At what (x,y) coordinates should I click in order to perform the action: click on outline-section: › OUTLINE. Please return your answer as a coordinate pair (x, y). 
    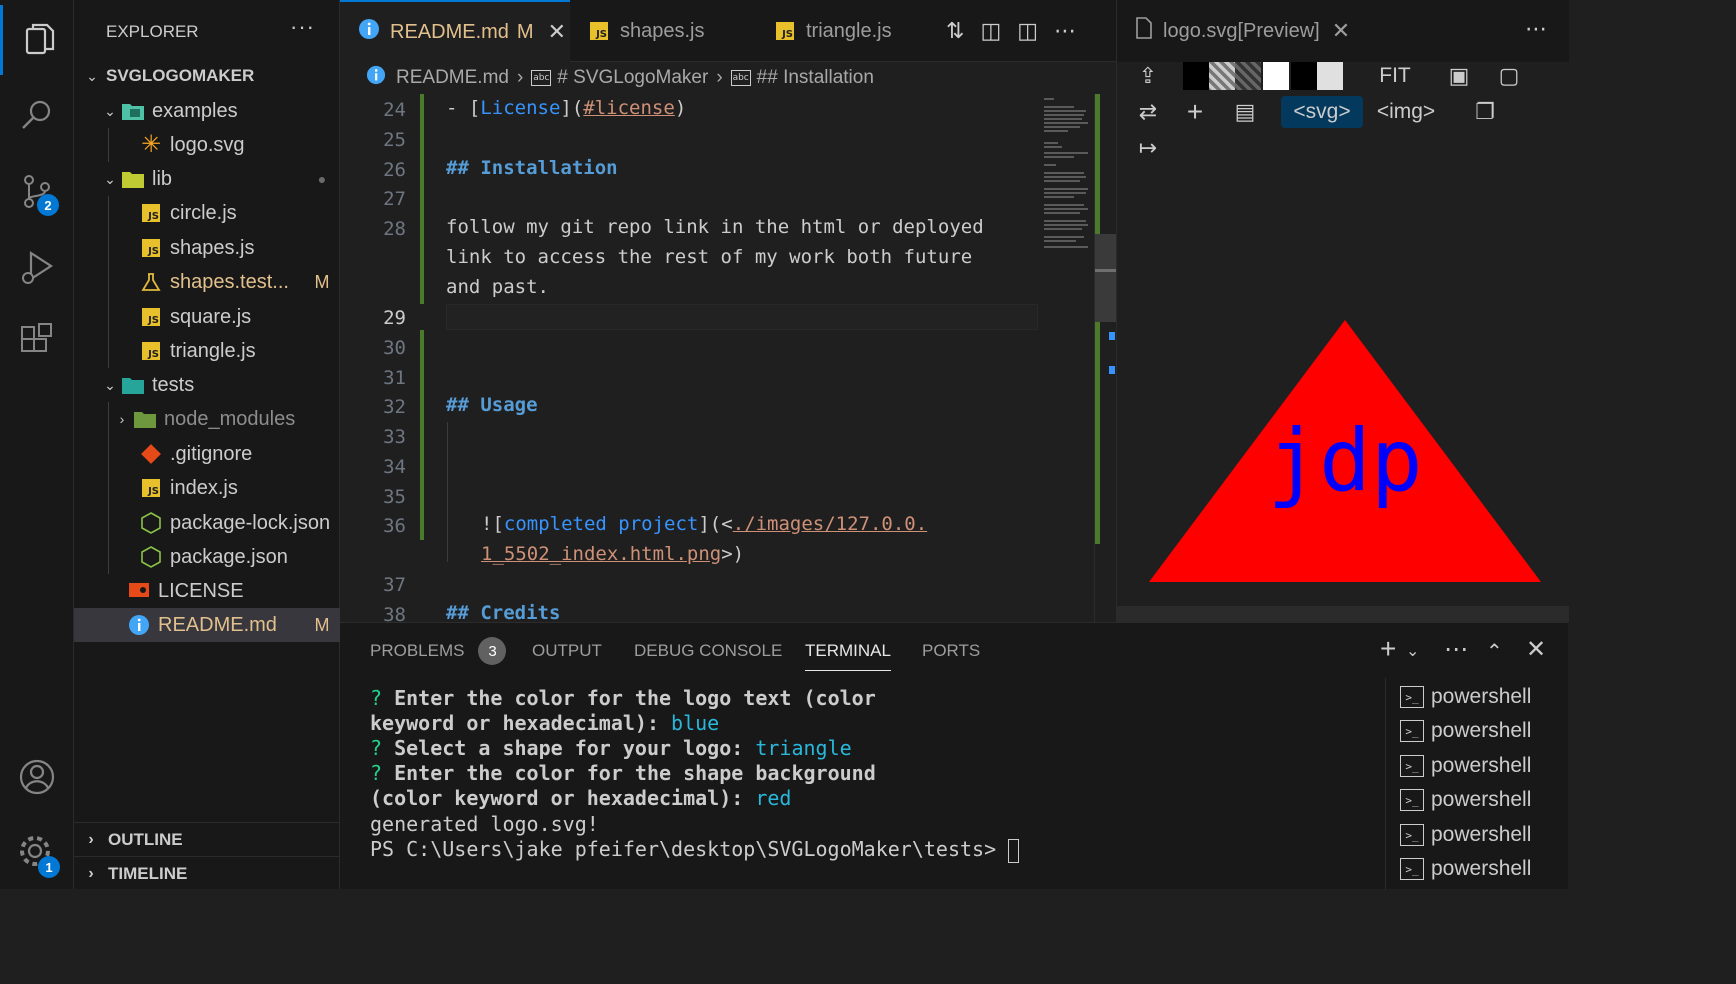
    Looking at the image, I should click on (207, 839).